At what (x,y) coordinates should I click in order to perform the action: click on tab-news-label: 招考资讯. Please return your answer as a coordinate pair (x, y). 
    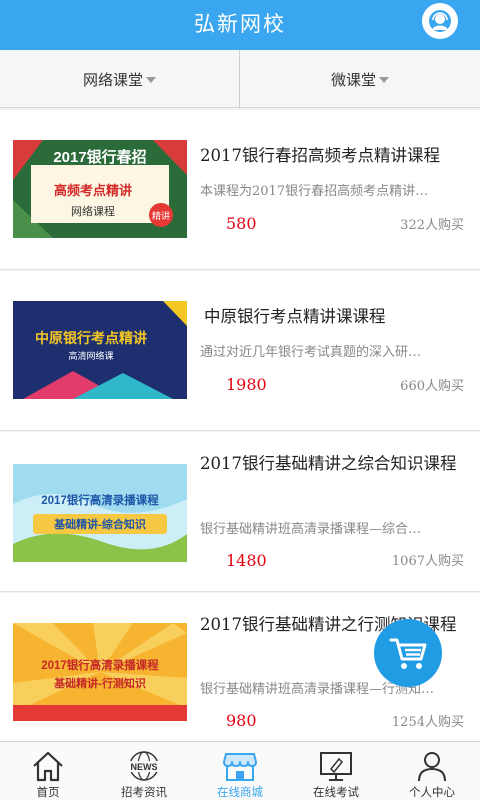
    Looking at the image, I should click on (144, 792).